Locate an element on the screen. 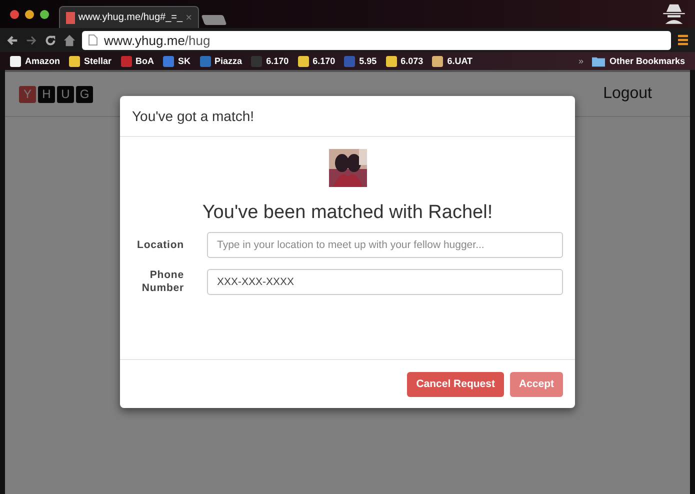  forward-icon is located at coordinates (31, 40).